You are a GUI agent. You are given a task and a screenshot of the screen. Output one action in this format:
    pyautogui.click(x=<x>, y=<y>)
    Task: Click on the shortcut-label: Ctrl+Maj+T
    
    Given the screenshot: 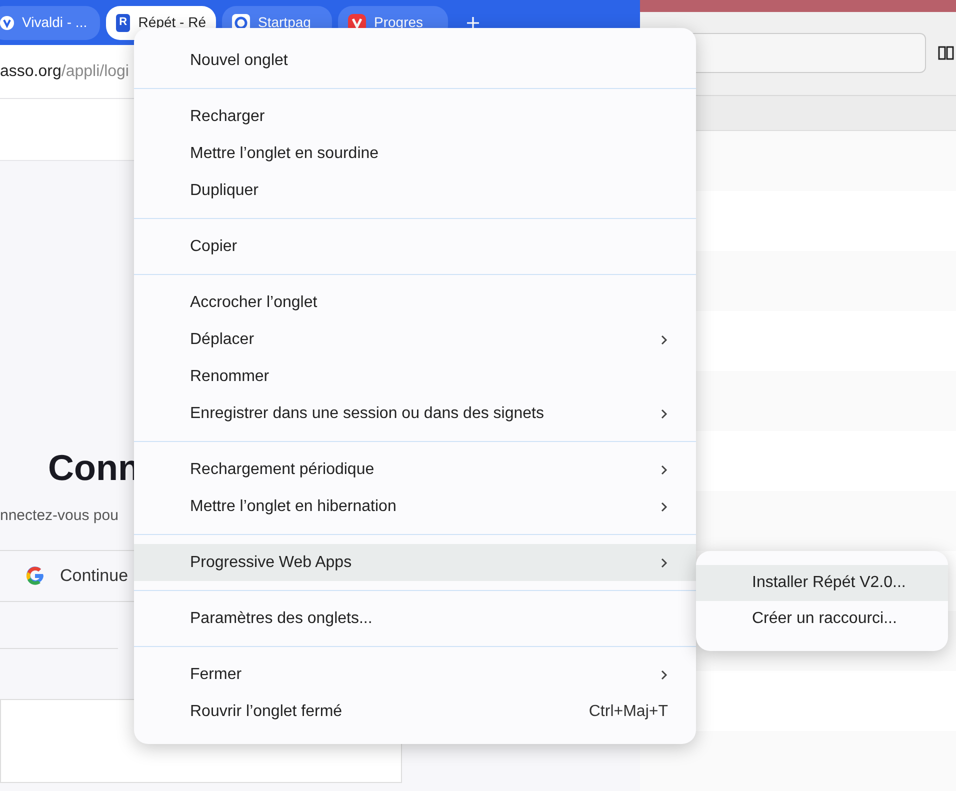 What is the action you would take?
    pyautogui.click(x=628, y=712)
    